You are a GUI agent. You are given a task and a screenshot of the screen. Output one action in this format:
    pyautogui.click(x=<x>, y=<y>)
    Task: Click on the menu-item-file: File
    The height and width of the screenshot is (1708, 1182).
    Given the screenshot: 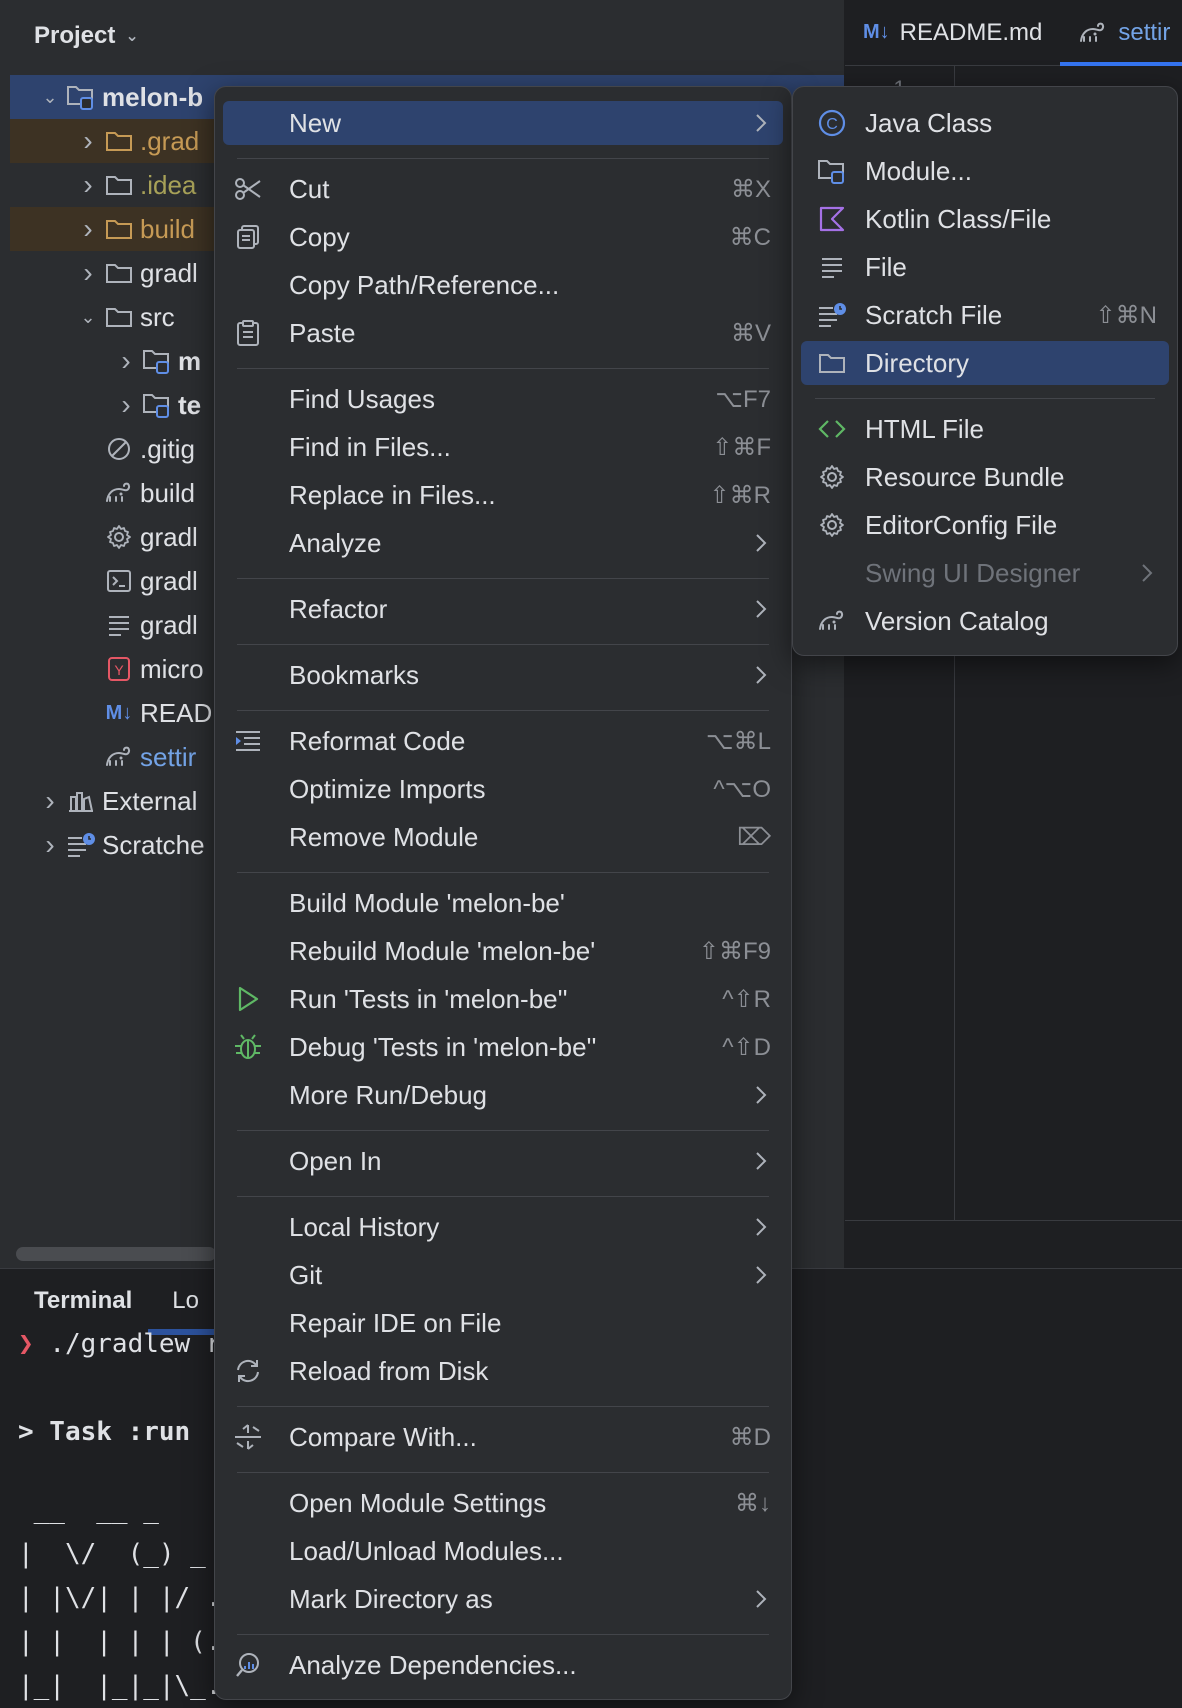 What is the action you would take?
    pyautogui.click(x=985, y=267)
    